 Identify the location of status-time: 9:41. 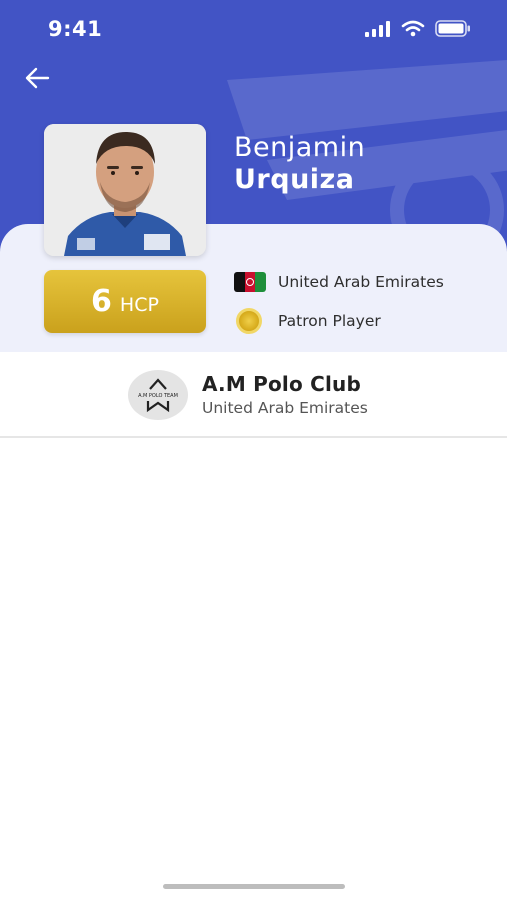
(75, 29).